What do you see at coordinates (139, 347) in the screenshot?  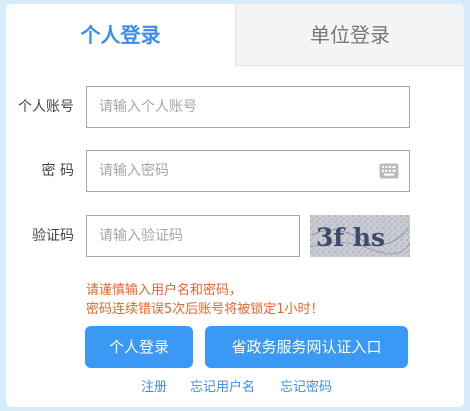 I see `personal-login-button: 个人登录` at bounding box center [139, 347].